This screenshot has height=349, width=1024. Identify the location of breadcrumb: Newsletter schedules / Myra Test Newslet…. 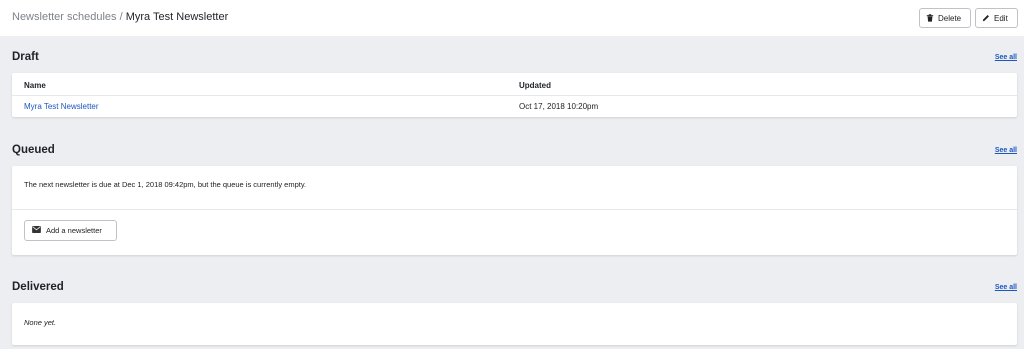
(120, 17).